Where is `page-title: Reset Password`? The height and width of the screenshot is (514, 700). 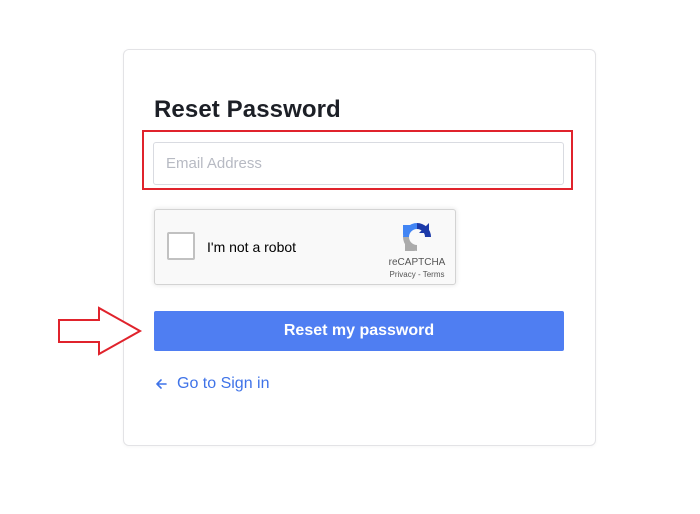 page-title: Reset Password is located at coordinates (247, 109).